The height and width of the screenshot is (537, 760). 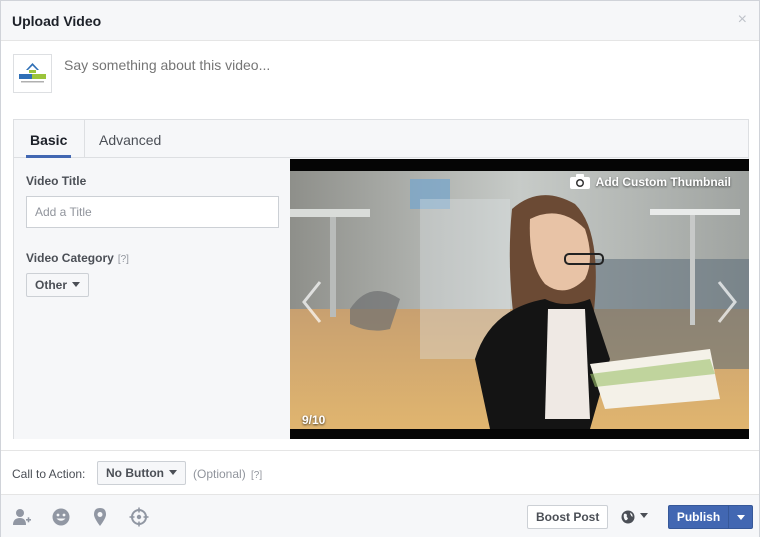 I want to click on composer-footer: Boost Post Publish, so click(x=380, y=515).